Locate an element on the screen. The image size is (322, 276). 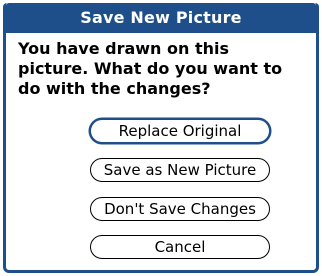
replace-original-button: Replace Original is located at coordinates (180, 131).